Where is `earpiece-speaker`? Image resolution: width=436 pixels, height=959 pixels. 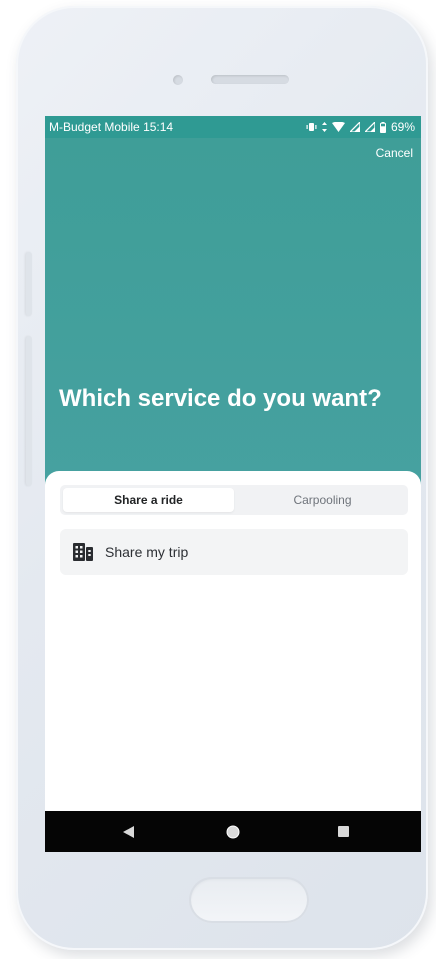
earpiece-speaker is located at coordinates (250, 79).